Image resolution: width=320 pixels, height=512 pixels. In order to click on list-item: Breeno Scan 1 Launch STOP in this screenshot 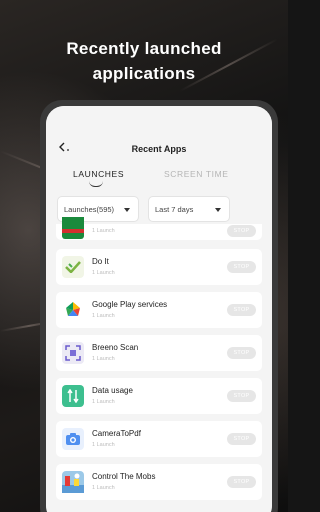, I will do `click(159, 353)`.